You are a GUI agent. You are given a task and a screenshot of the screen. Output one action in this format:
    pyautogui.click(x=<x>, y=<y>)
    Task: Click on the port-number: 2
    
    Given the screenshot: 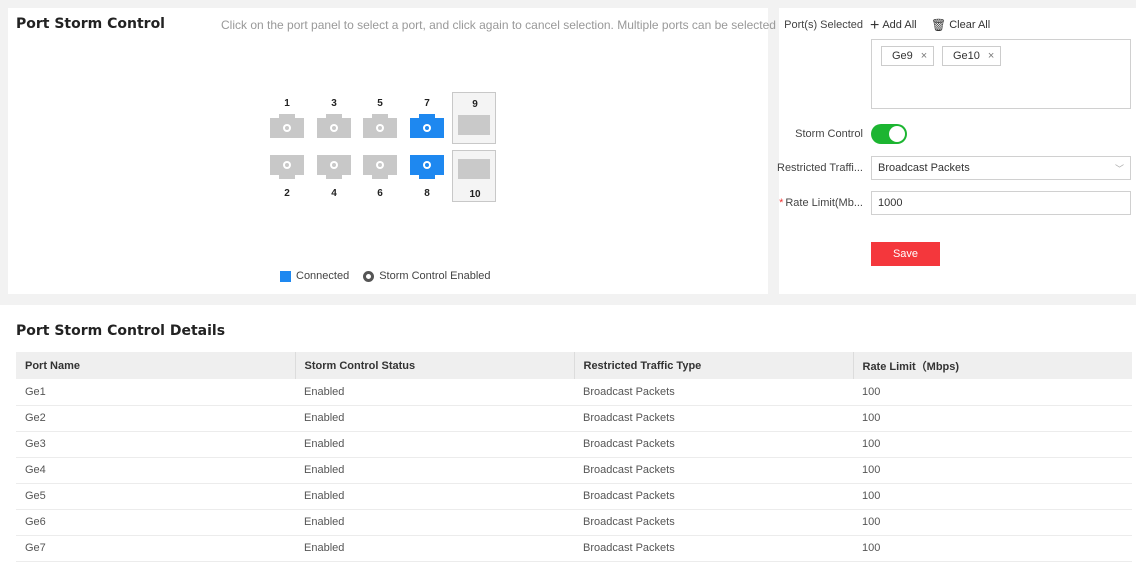 What is the action you would take?
    pyautogui.click(x=287, y=193)
    